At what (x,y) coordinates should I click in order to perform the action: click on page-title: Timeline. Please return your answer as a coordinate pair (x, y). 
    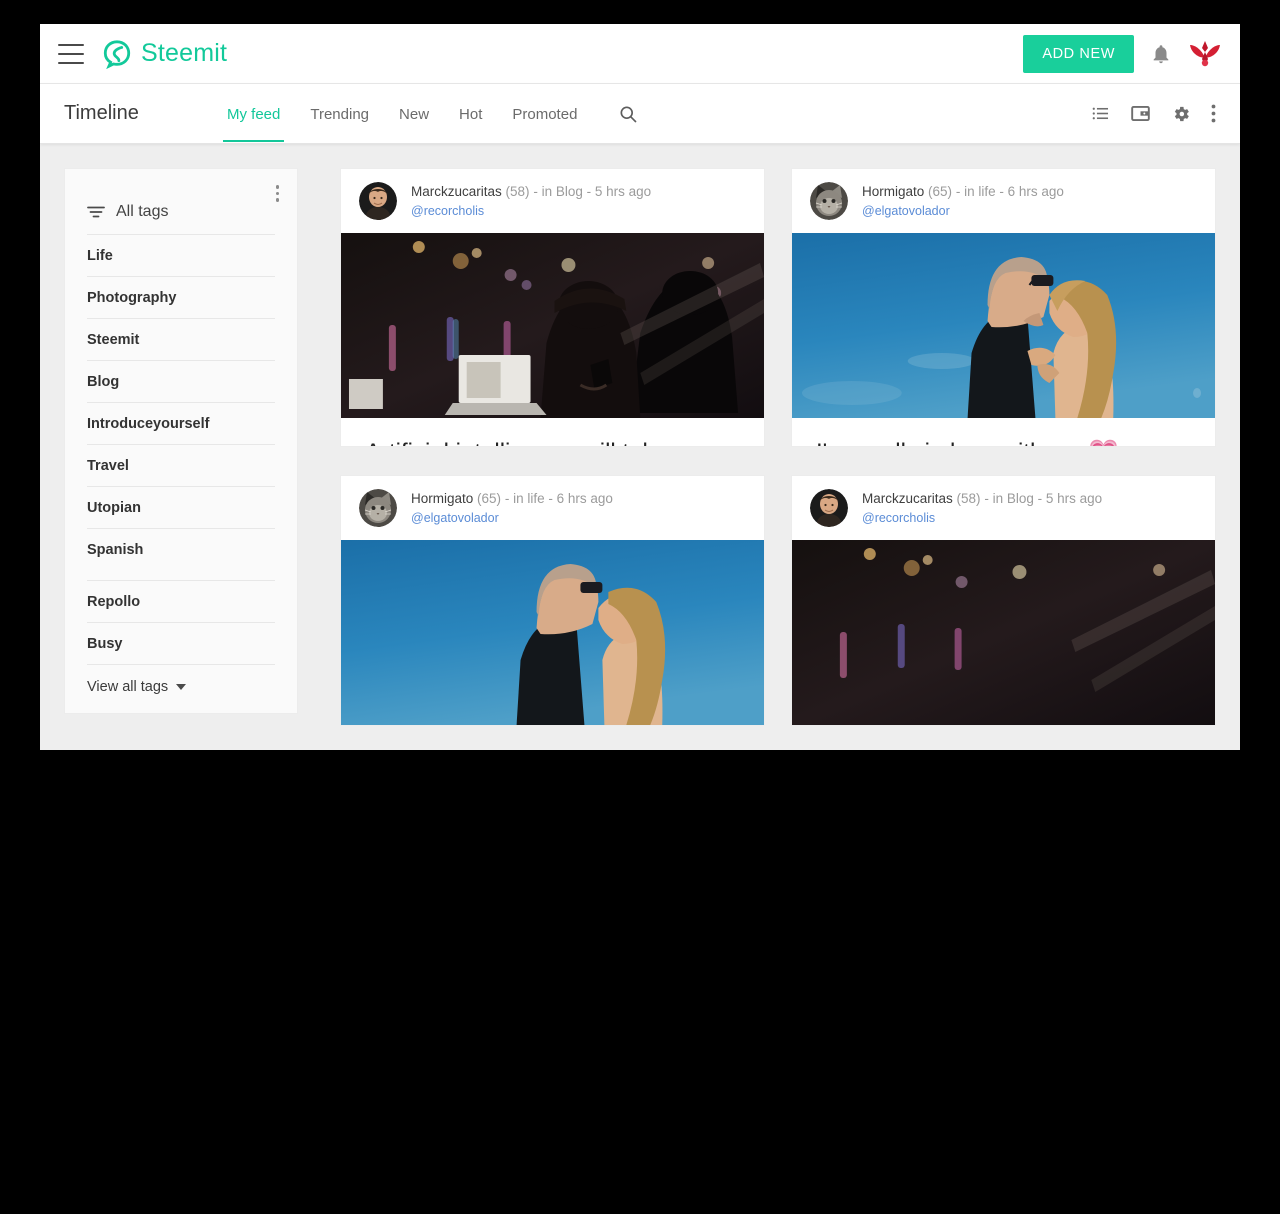
    Looking at the image, I should click on (101, 113).